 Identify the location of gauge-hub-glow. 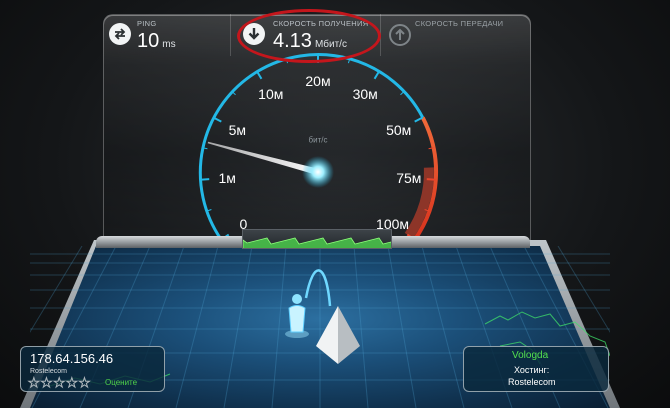
(318, 172).